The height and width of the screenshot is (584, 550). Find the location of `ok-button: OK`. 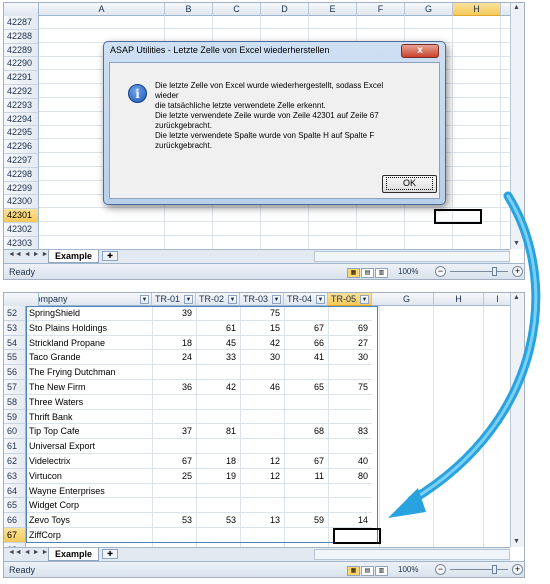

ok-button: OK is located at coordinates (409, 184).